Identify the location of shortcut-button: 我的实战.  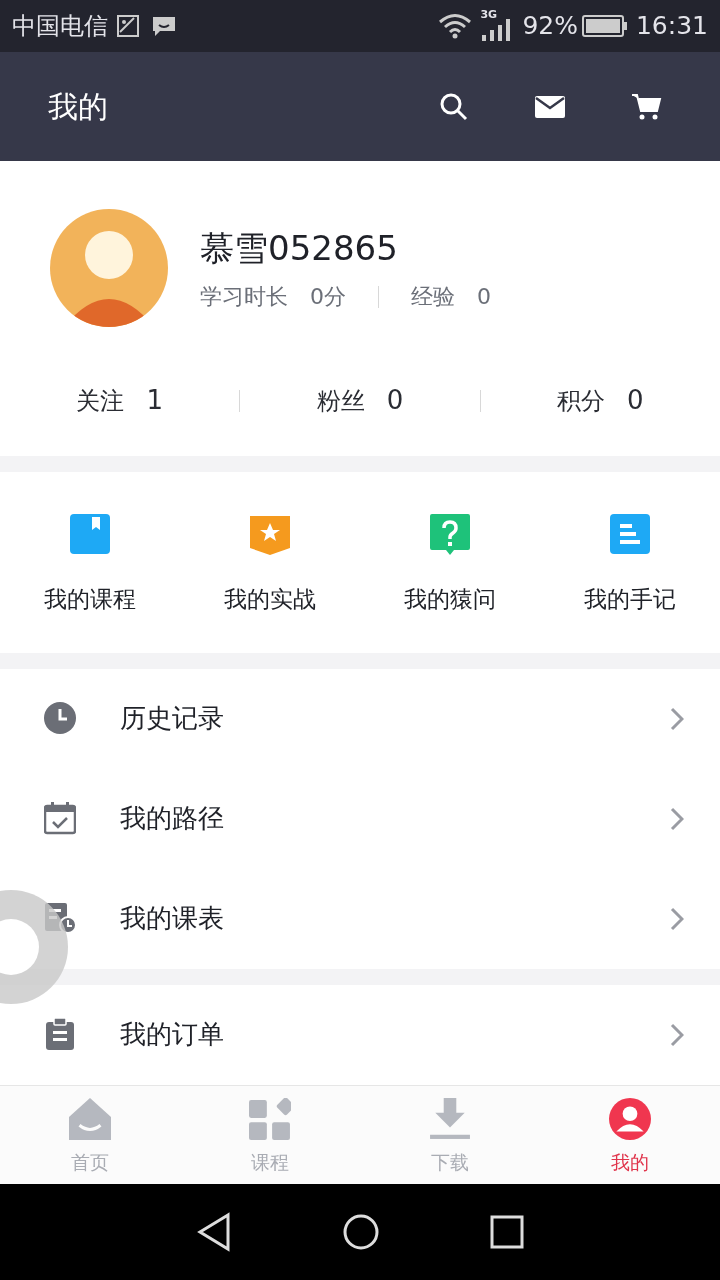
(270, 562).